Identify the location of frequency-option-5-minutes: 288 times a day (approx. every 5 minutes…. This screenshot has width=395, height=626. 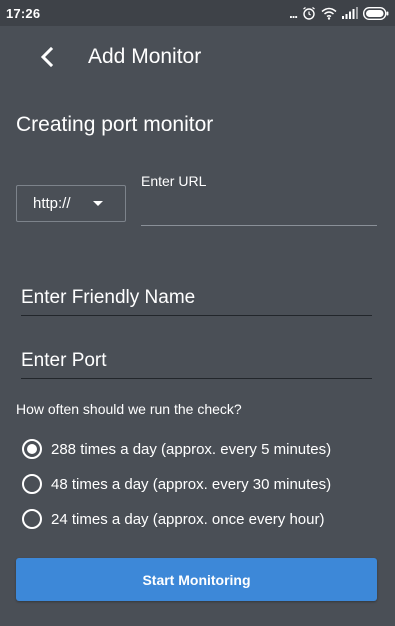
(176, 449).